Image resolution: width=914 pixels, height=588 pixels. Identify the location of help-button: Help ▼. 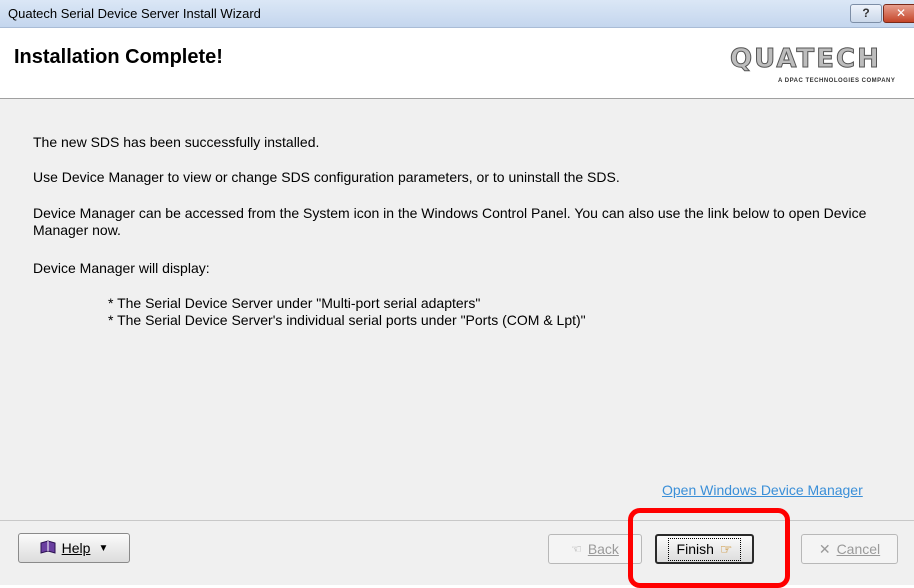
(74, 548).